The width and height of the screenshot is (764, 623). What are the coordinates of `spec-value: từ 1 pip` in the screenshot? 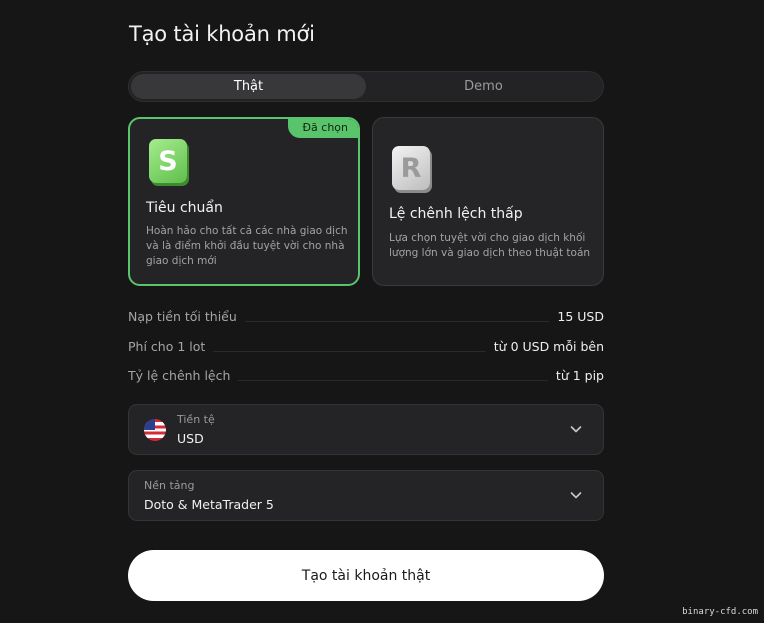 It's located at (579, 375).